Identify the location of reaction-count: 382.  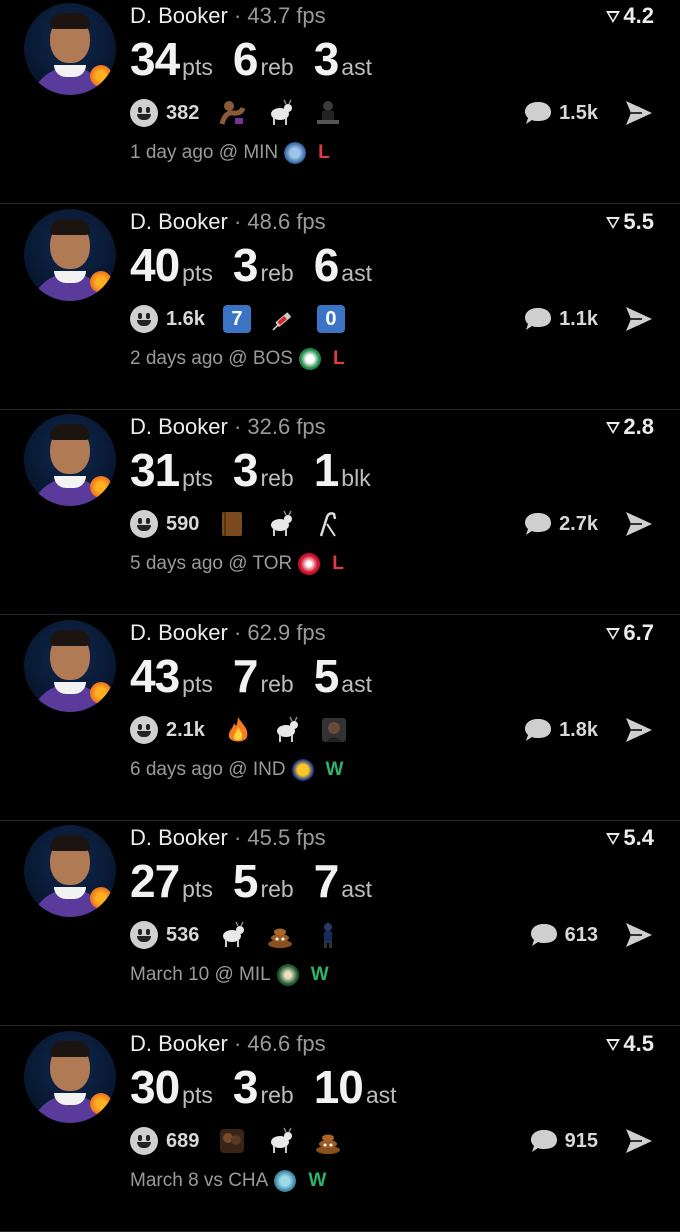
(183, 112).